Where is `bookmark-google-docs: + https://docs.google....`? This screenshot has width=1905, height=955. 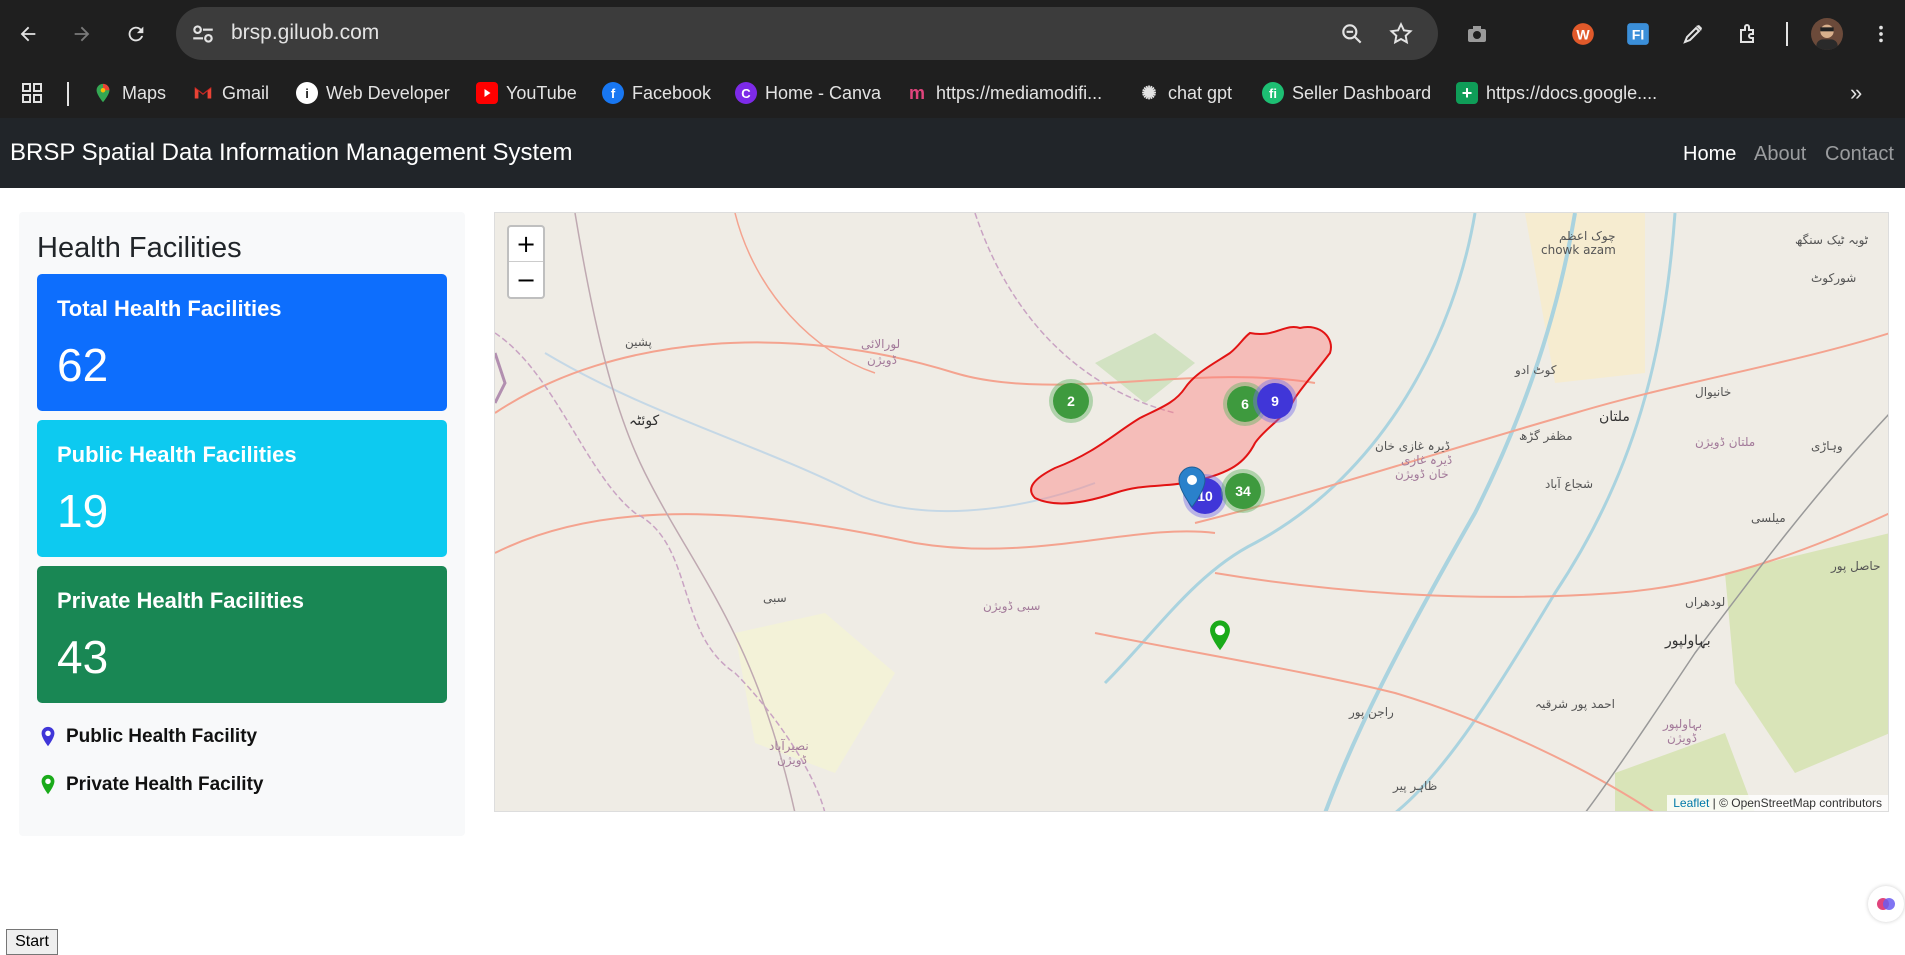
bookmark-google-docs: + https://docs.google.... is located at coordinates (1556, 93).